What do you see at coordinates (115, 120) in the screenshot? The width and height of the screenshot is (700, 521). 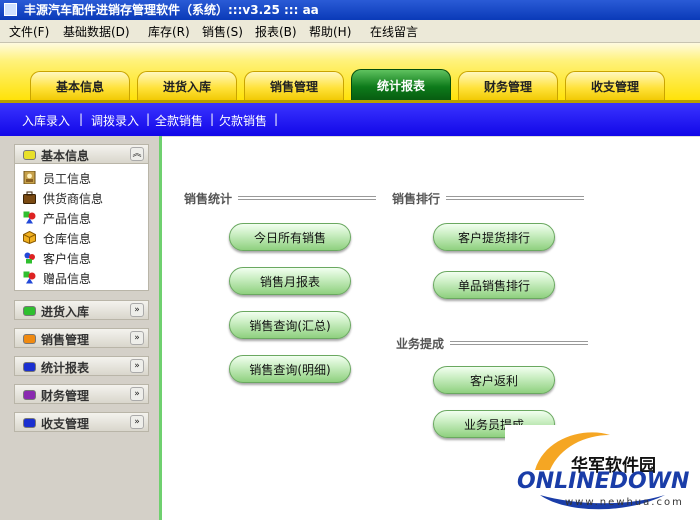 I see `link-transfer-entry: 调拨录入` at bounding box center [115, 120].